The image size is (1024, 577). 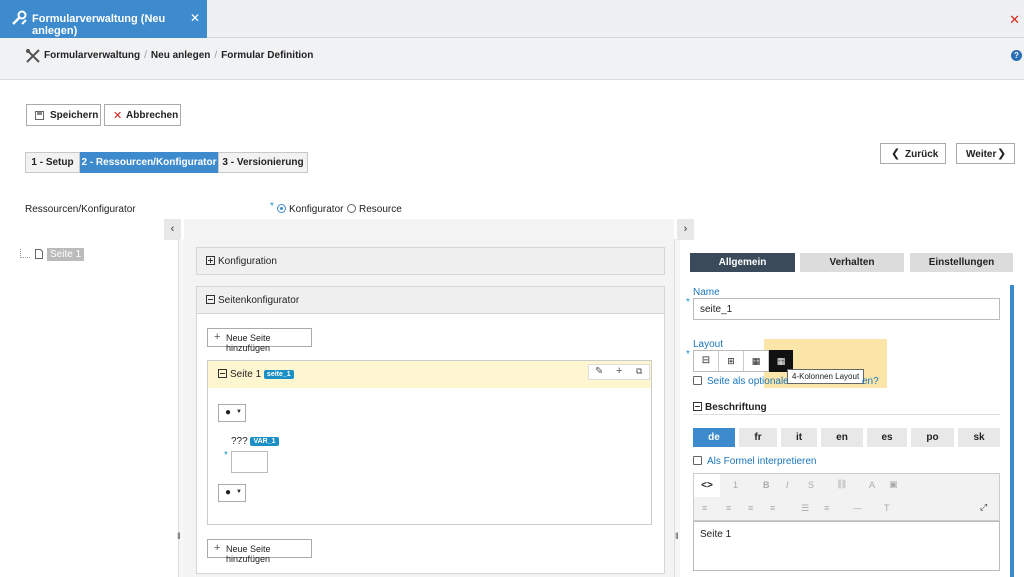 I want to click on splitter-right, so click(x=677, y=408).